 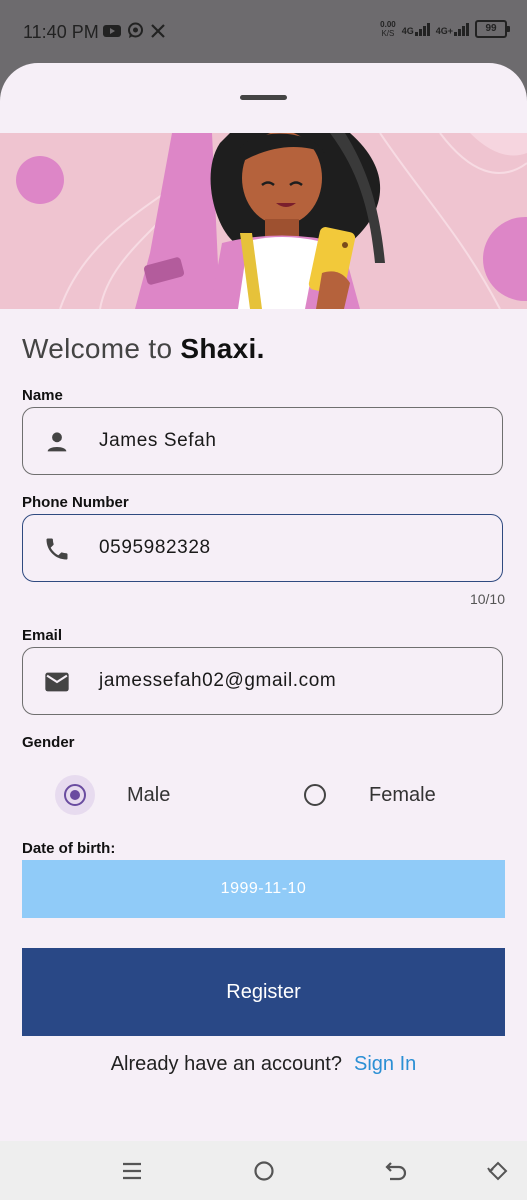 What do you see at coordinates (262, 548) in the screenshot?
I see `phone-field: 0595982328` at bounding box center [262, 548].